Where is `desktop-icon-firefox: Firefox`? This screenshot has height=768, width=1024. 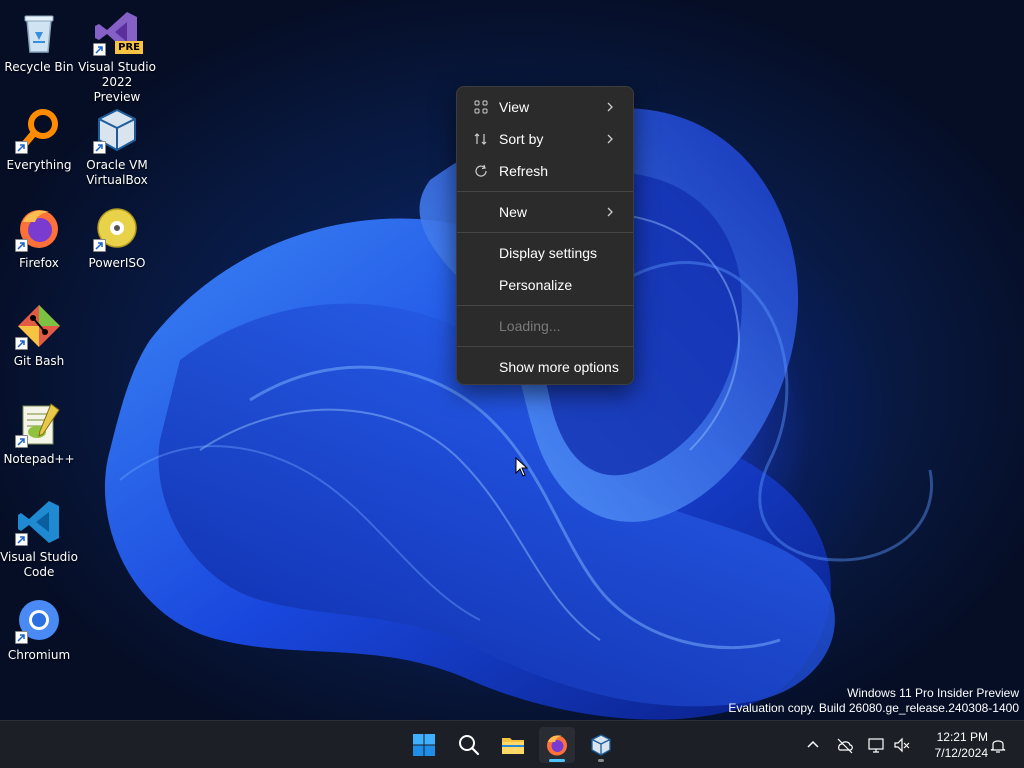 desktop-icon-firefox: Firefox is located at coordinates (39, 237).